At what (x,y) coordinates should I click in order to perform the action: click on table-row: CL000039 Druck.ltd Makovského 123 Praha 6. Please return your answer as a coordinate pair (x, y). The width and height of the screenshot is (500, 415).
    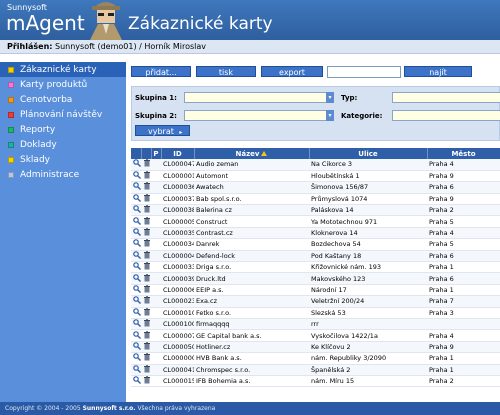
    Looking at the image, I should click on (315, 278).